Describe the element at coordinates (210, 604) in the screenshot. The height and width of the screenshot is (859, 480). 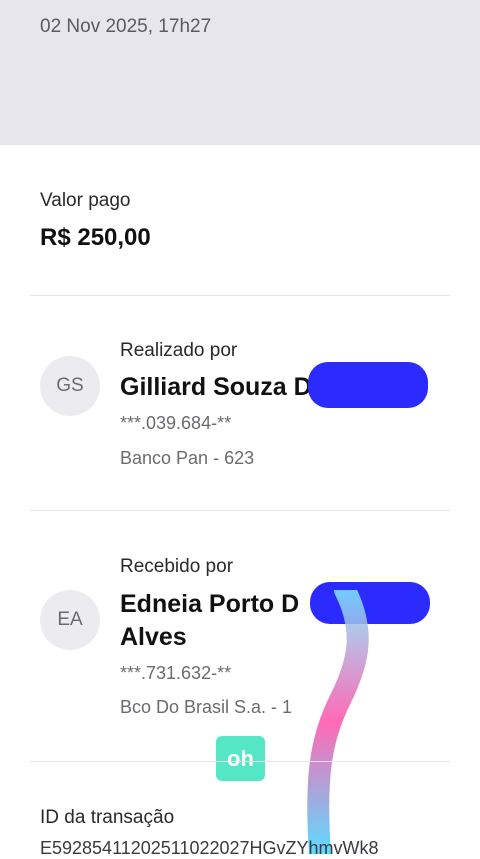
I see `receiver-name-line1: Edneia Porto D` at that location.